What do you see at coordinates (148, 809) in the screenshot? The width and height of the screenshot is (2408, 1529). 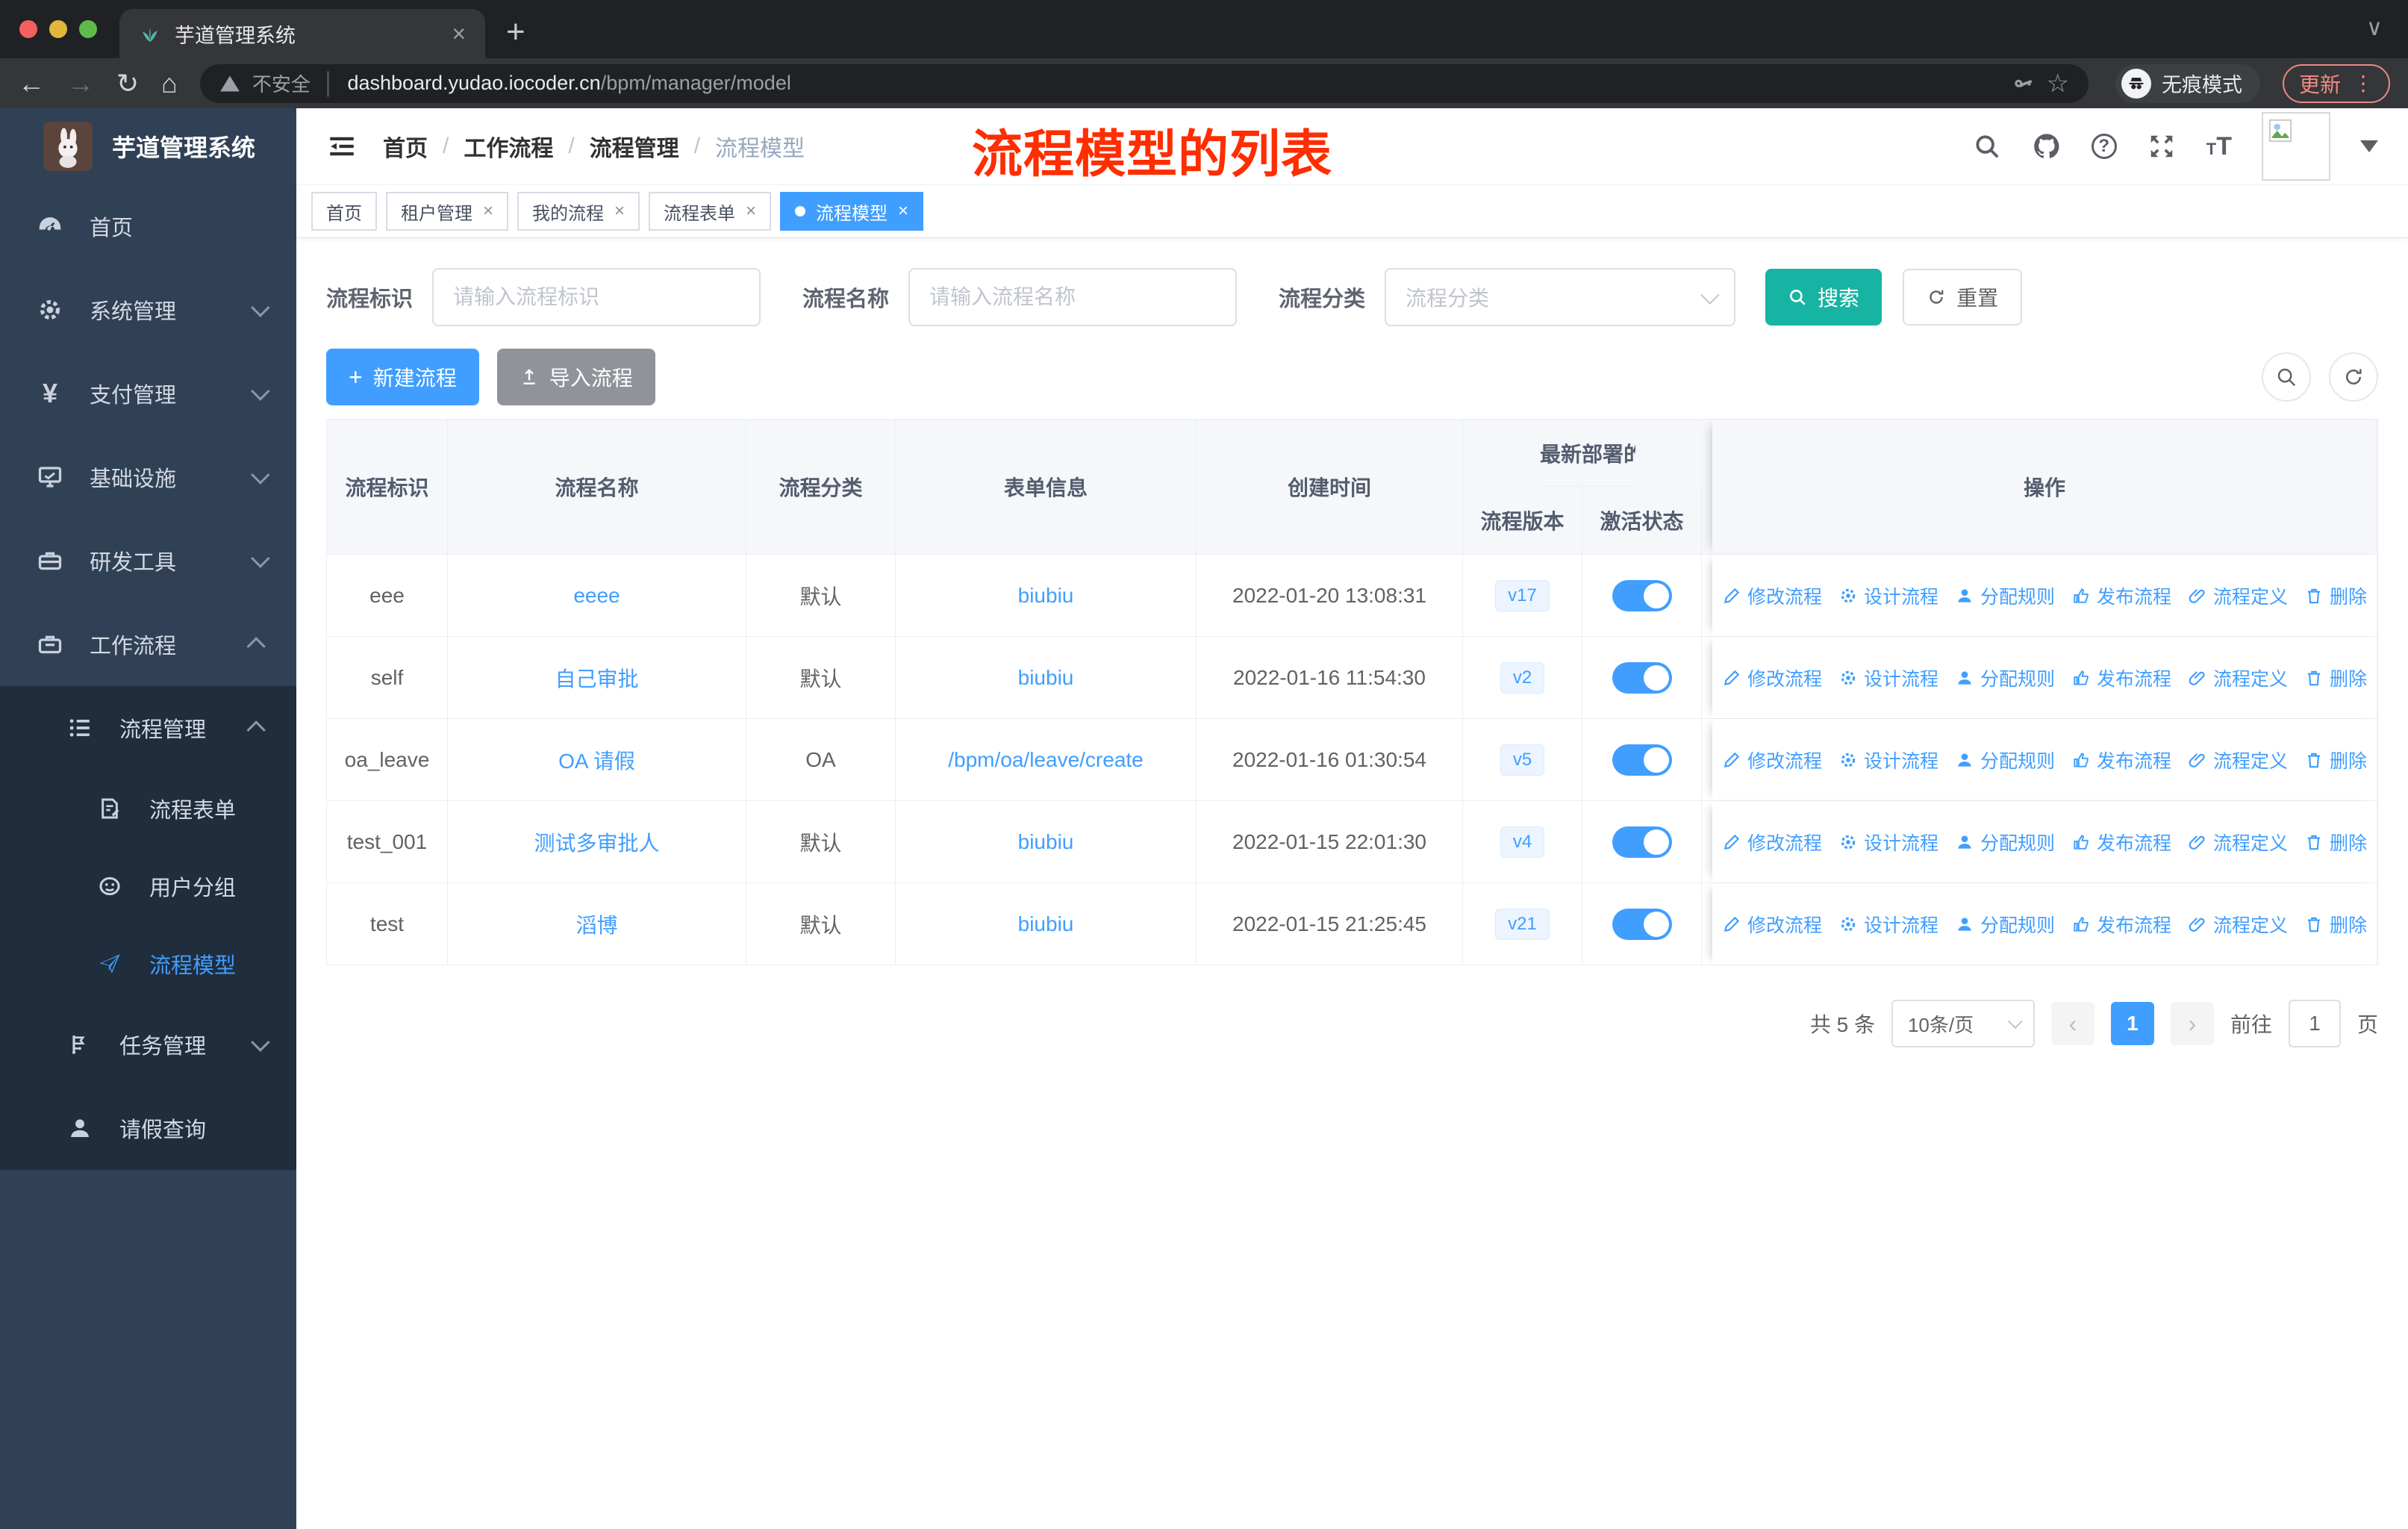 I see `sidebar-item-process-form: 流程表单` at bounding box center [148, 809].